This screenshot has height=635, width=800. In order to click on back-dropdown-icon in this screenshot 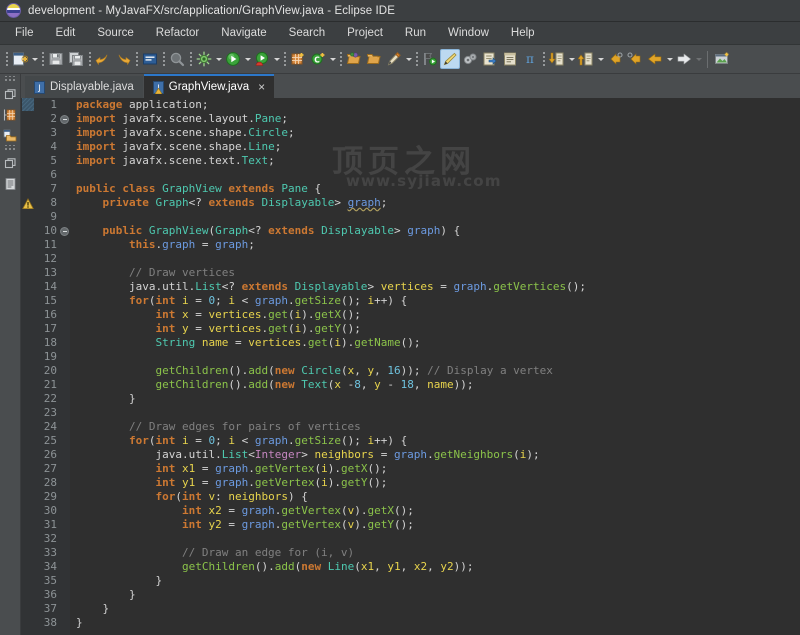, I will do `click(669, 59)`.